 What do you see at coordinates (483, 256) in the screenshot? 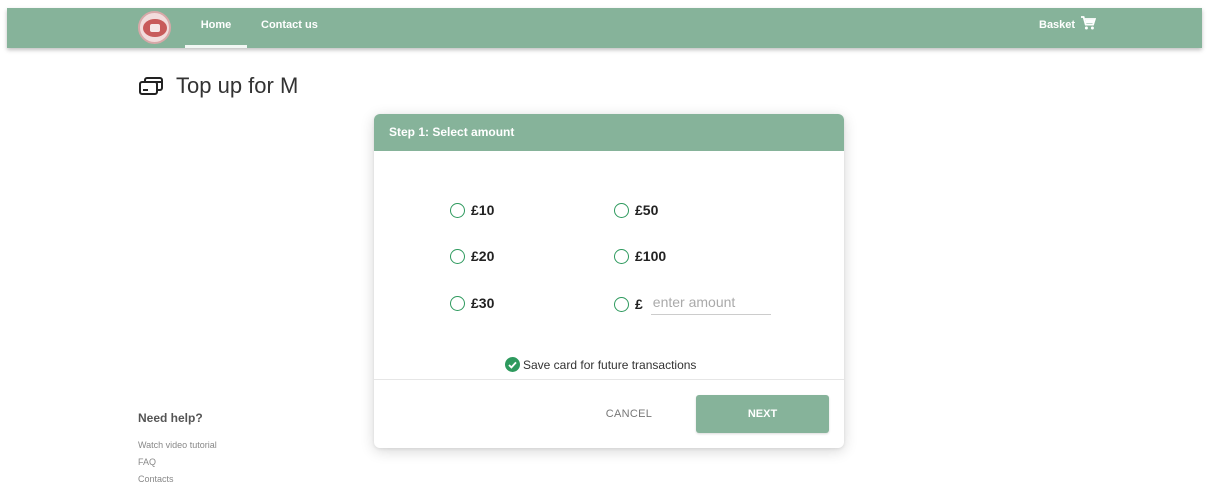
I see `amount-option-label: £20` at bounding box center [483, 256].